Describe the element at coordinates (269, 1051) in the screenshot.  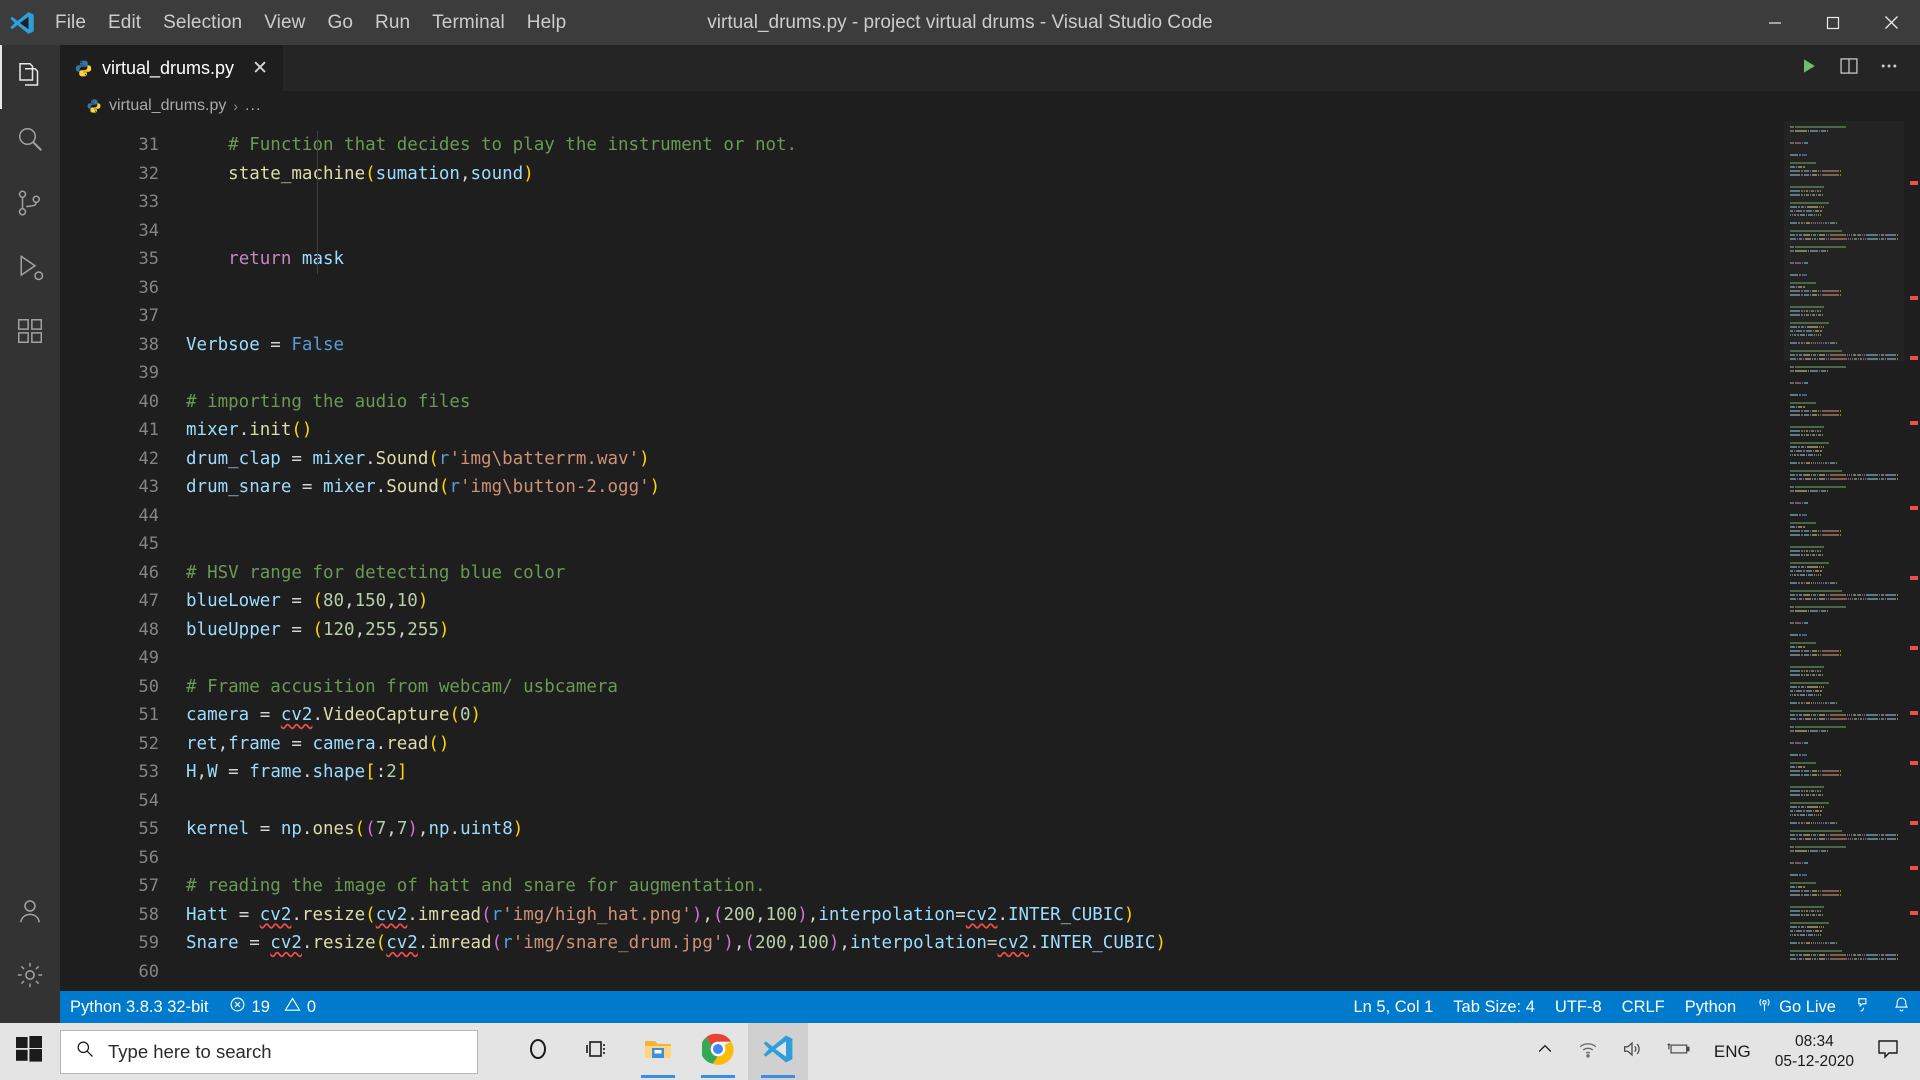
I see `taskbar-search-box: Type here to search` at that location.